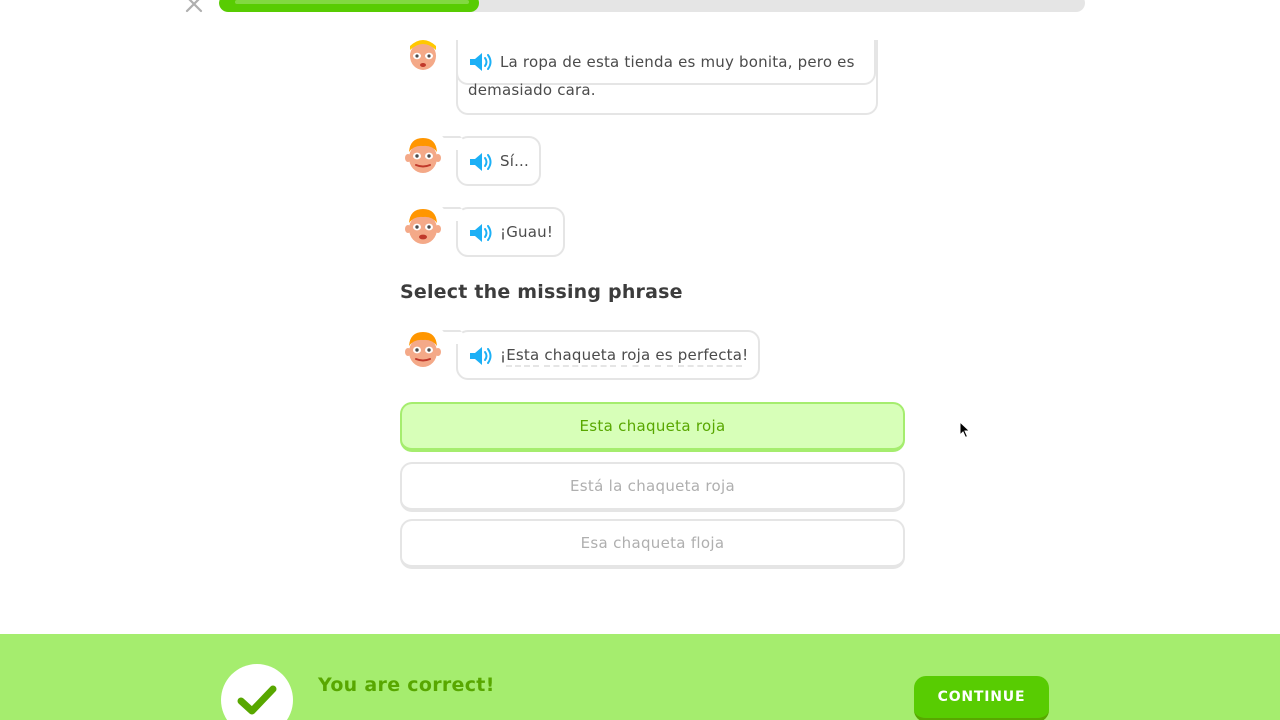 This screenshot has width=1280, height=720. Describe the element at coordinates (636, 356) in the screenshot. I see `sentence-word: roja` at that location.